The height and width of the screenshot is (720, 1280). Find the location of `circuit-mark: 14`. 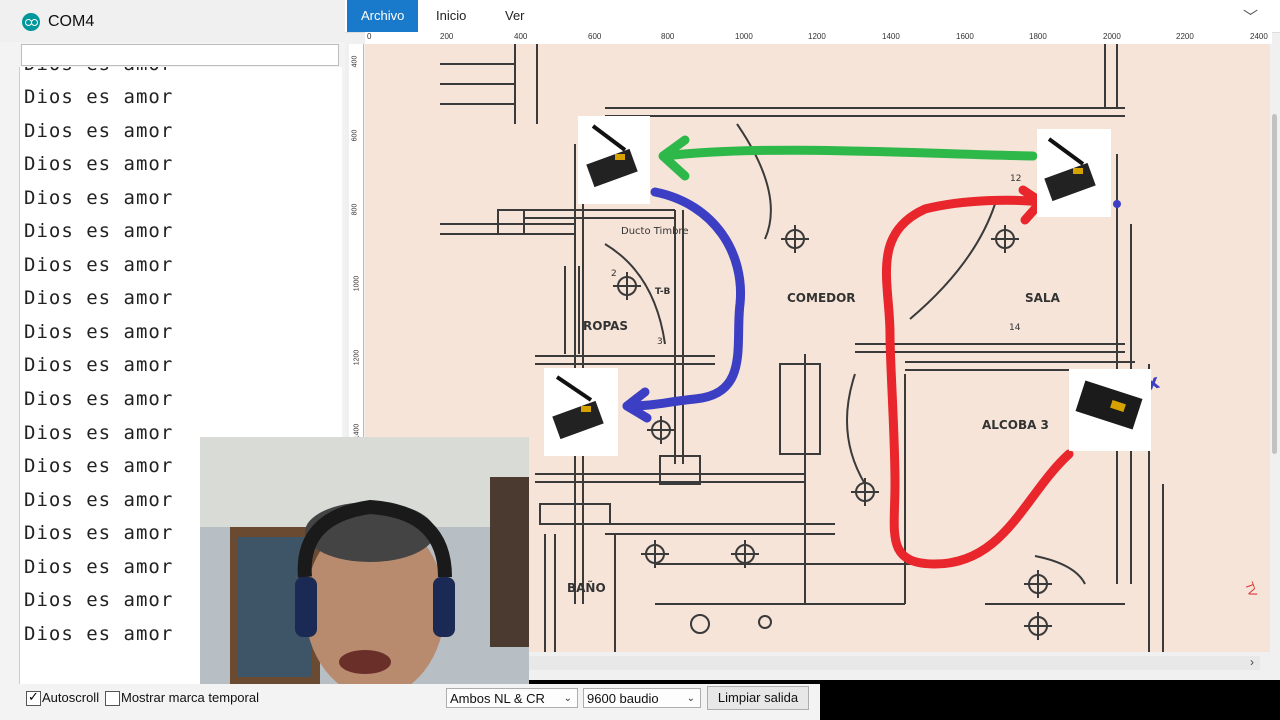

circuit-mark: 14 is located at coordinates (1015, 328).